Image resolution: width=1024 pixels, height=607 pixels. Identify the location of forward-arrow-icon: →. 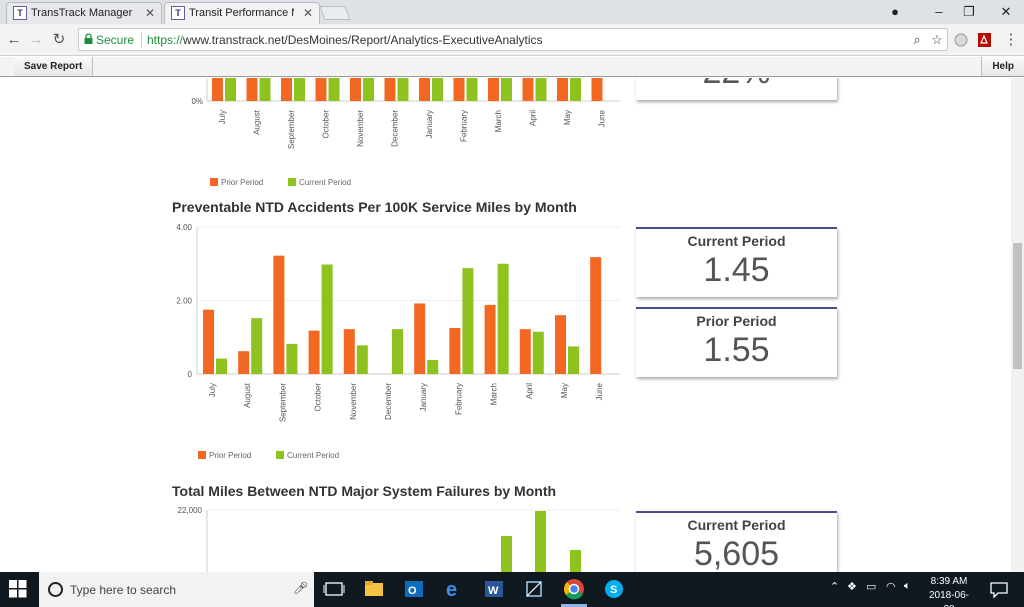
(36, 40).